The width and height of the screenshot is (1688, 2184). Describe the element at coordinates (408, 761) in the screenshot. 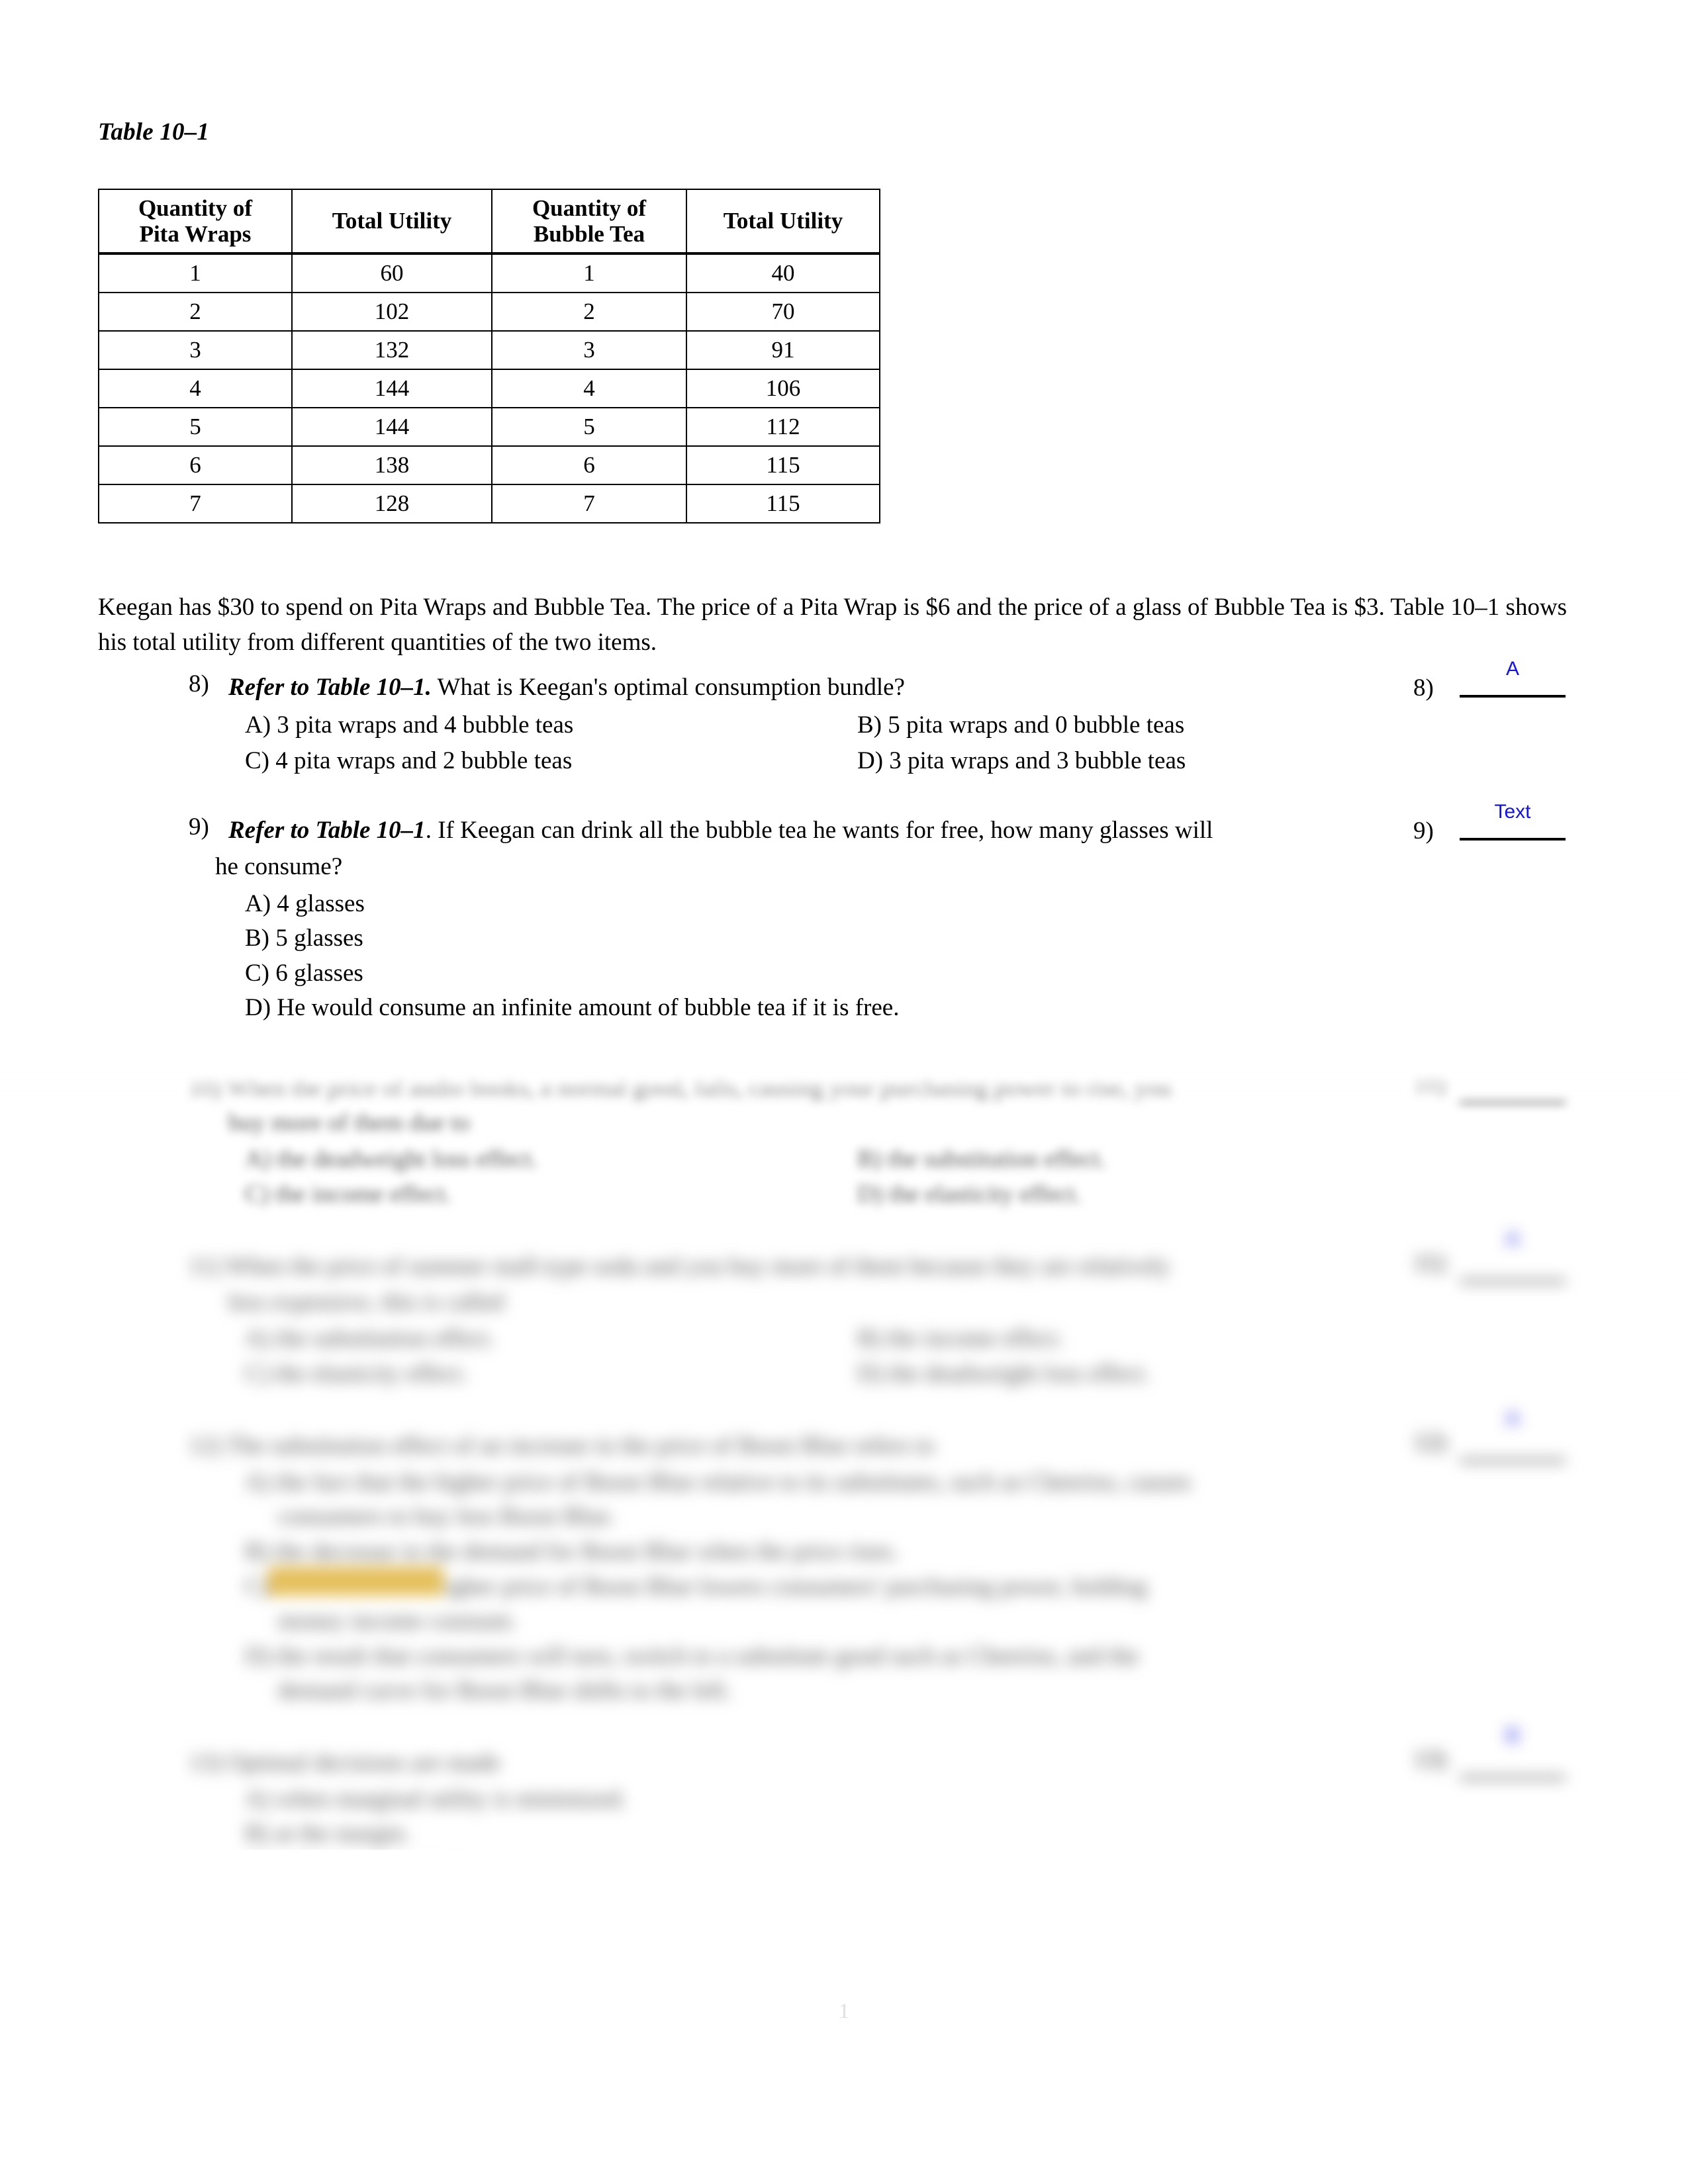

I see `question-8-option-c: C) 4 pita wraps and 2 bubble teas` at that location.